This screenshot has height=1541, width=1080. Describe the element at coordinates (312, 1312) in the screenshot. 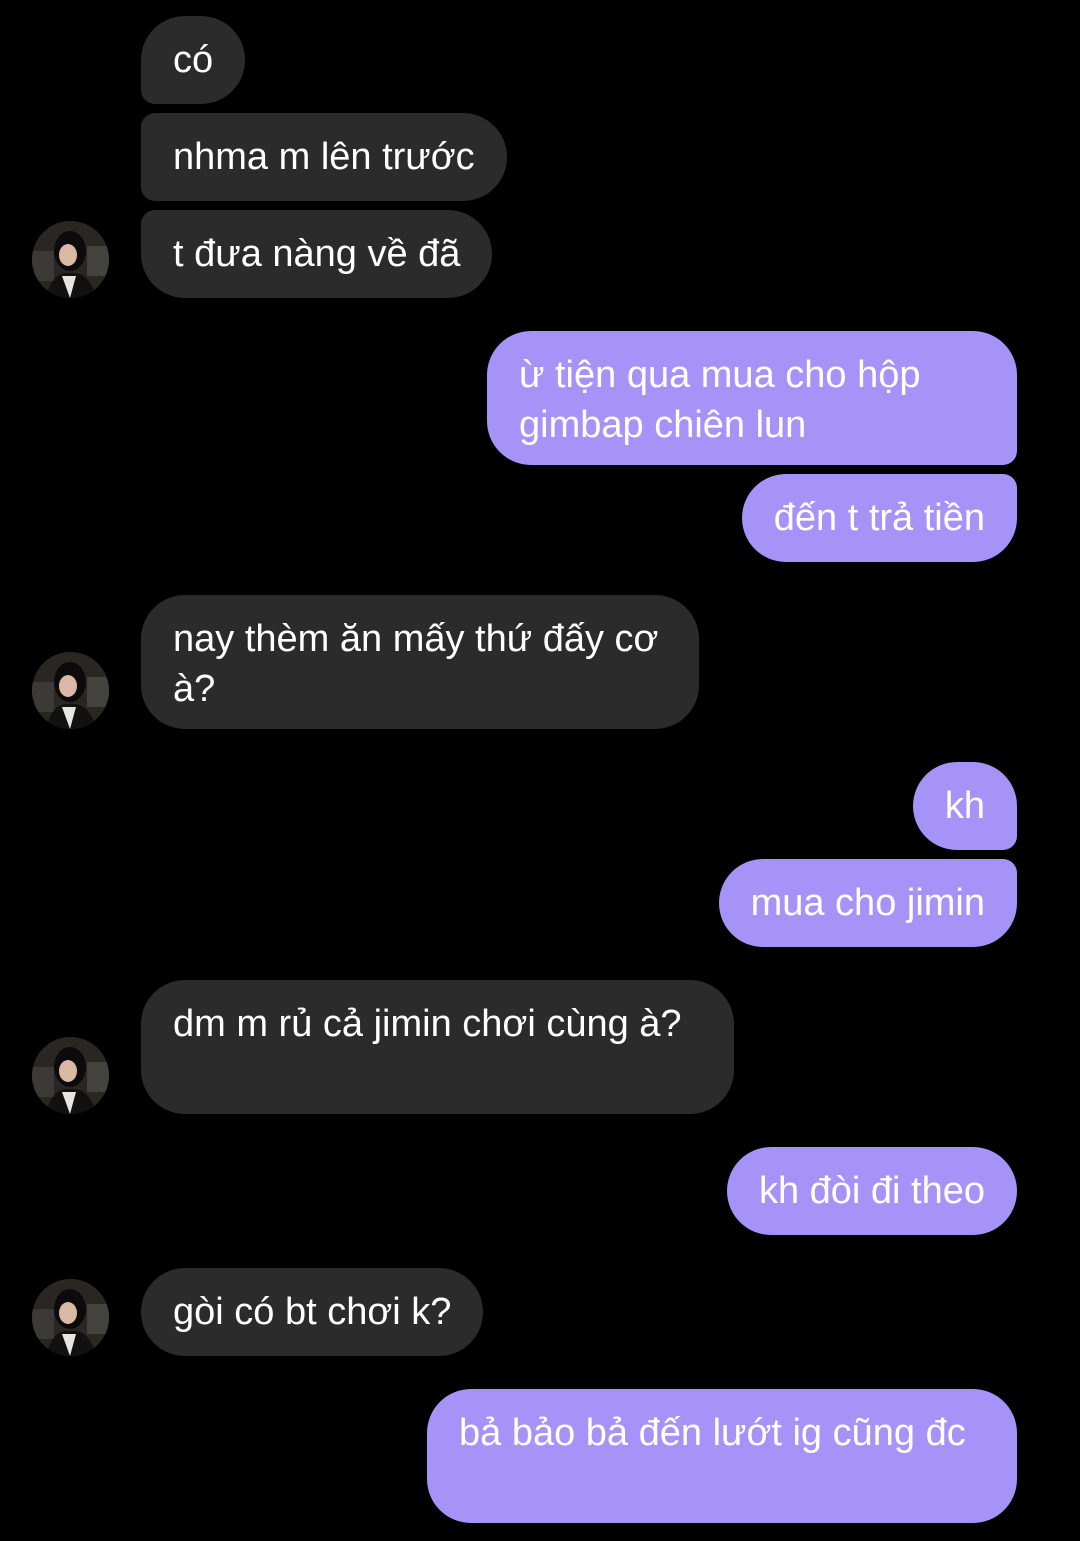

I see `incoming-message: gòi có bt chơi k?` at that location.